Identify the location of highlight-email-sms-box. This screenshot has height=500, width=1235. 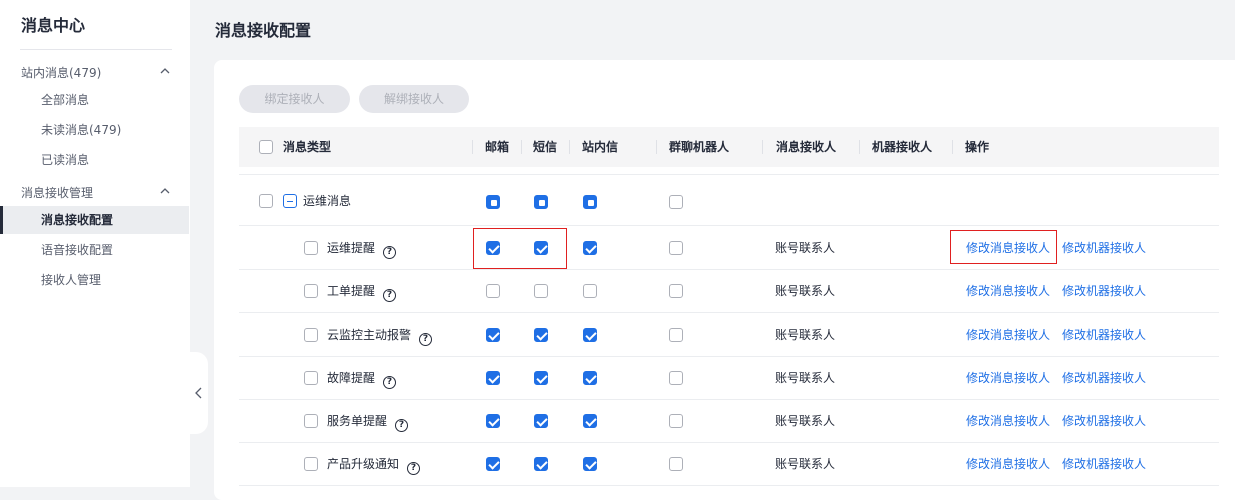
(520, 248).